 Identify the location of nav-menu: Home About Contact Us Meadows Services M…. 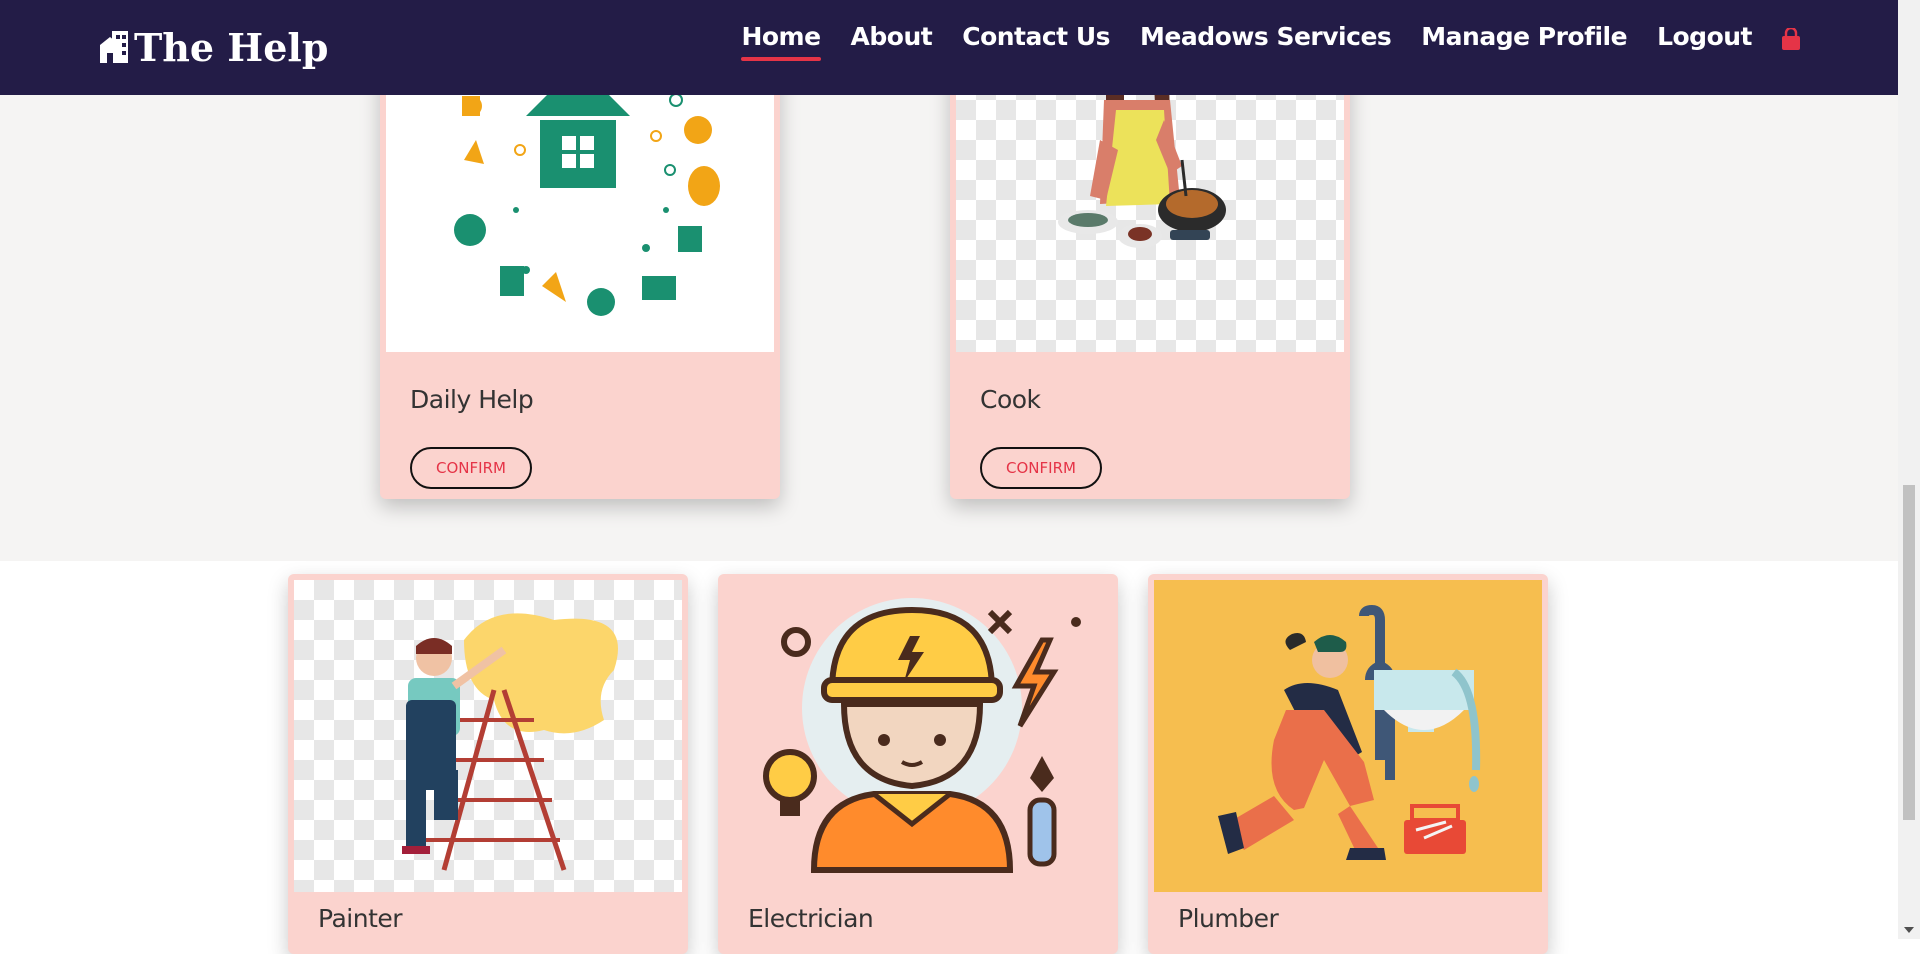
(1231, 41).